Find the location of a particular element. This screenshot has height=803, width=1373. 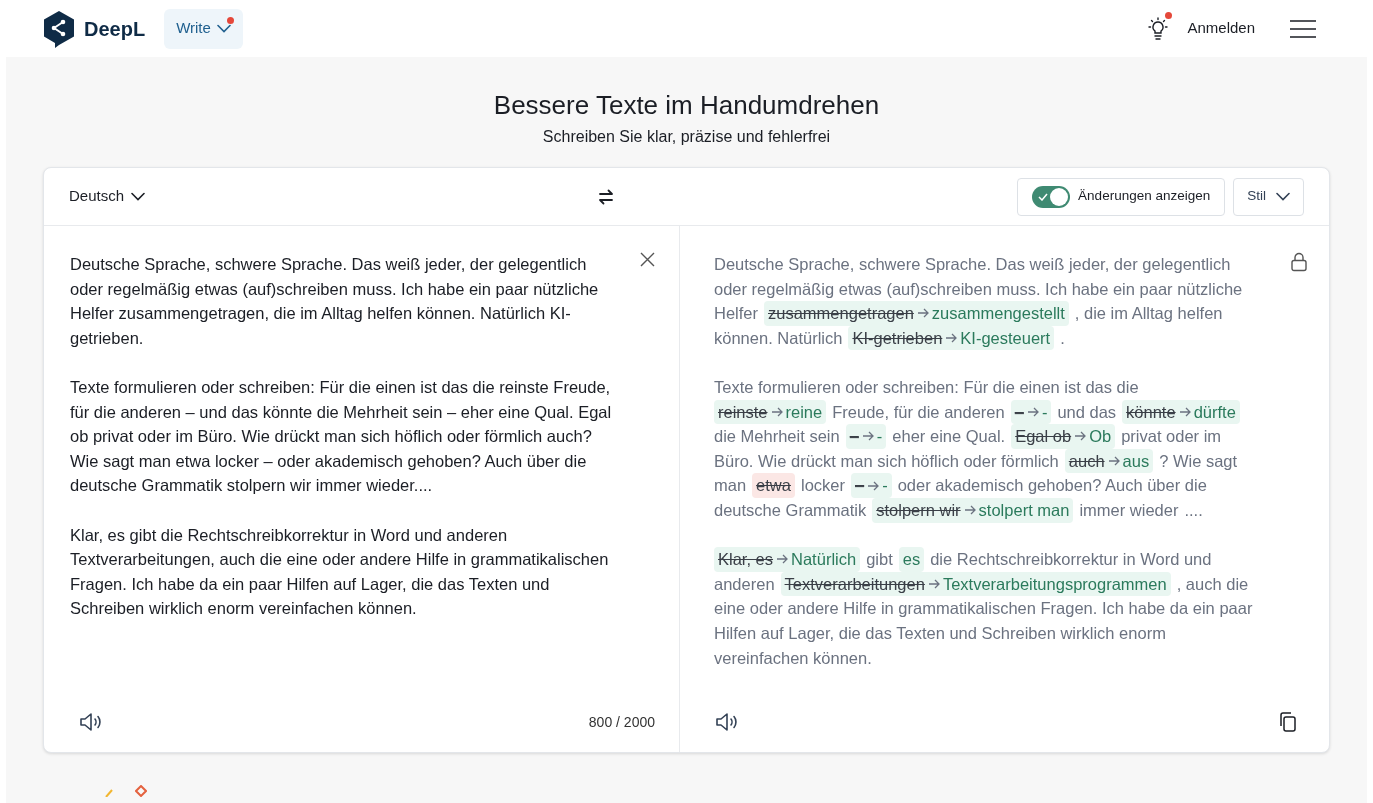

result-text: eher eine Qual. is located at coordinates (949, 437).